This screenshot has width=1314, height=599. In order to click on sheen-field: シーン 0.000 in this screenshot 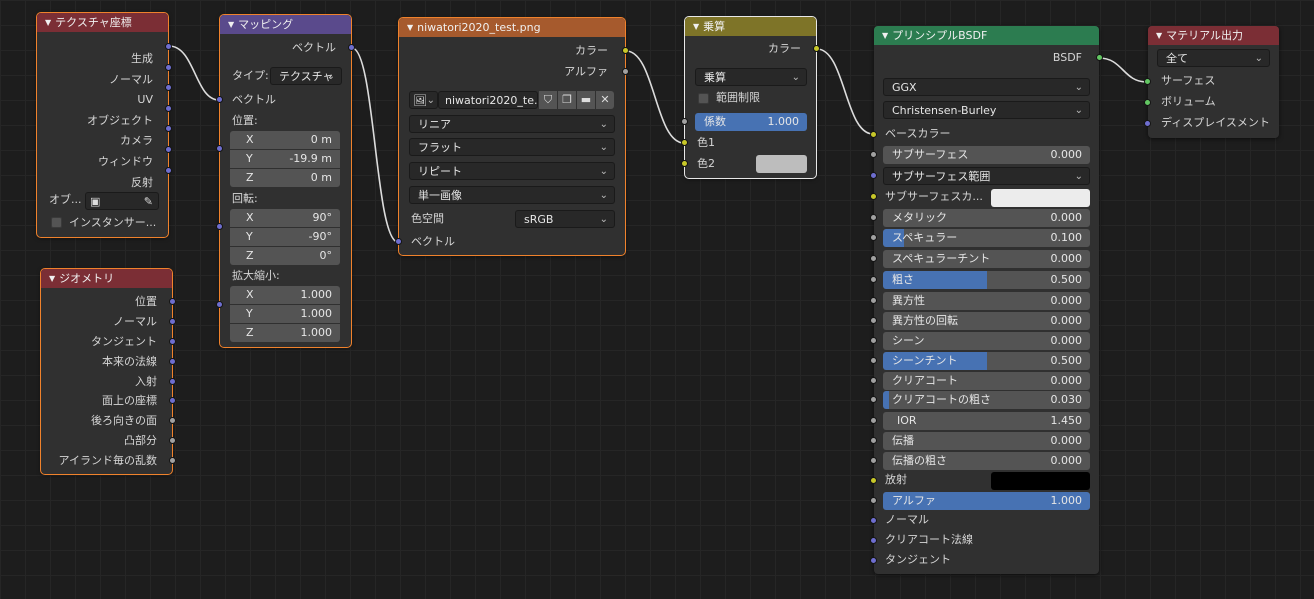, I will do `click(986, 341)`.